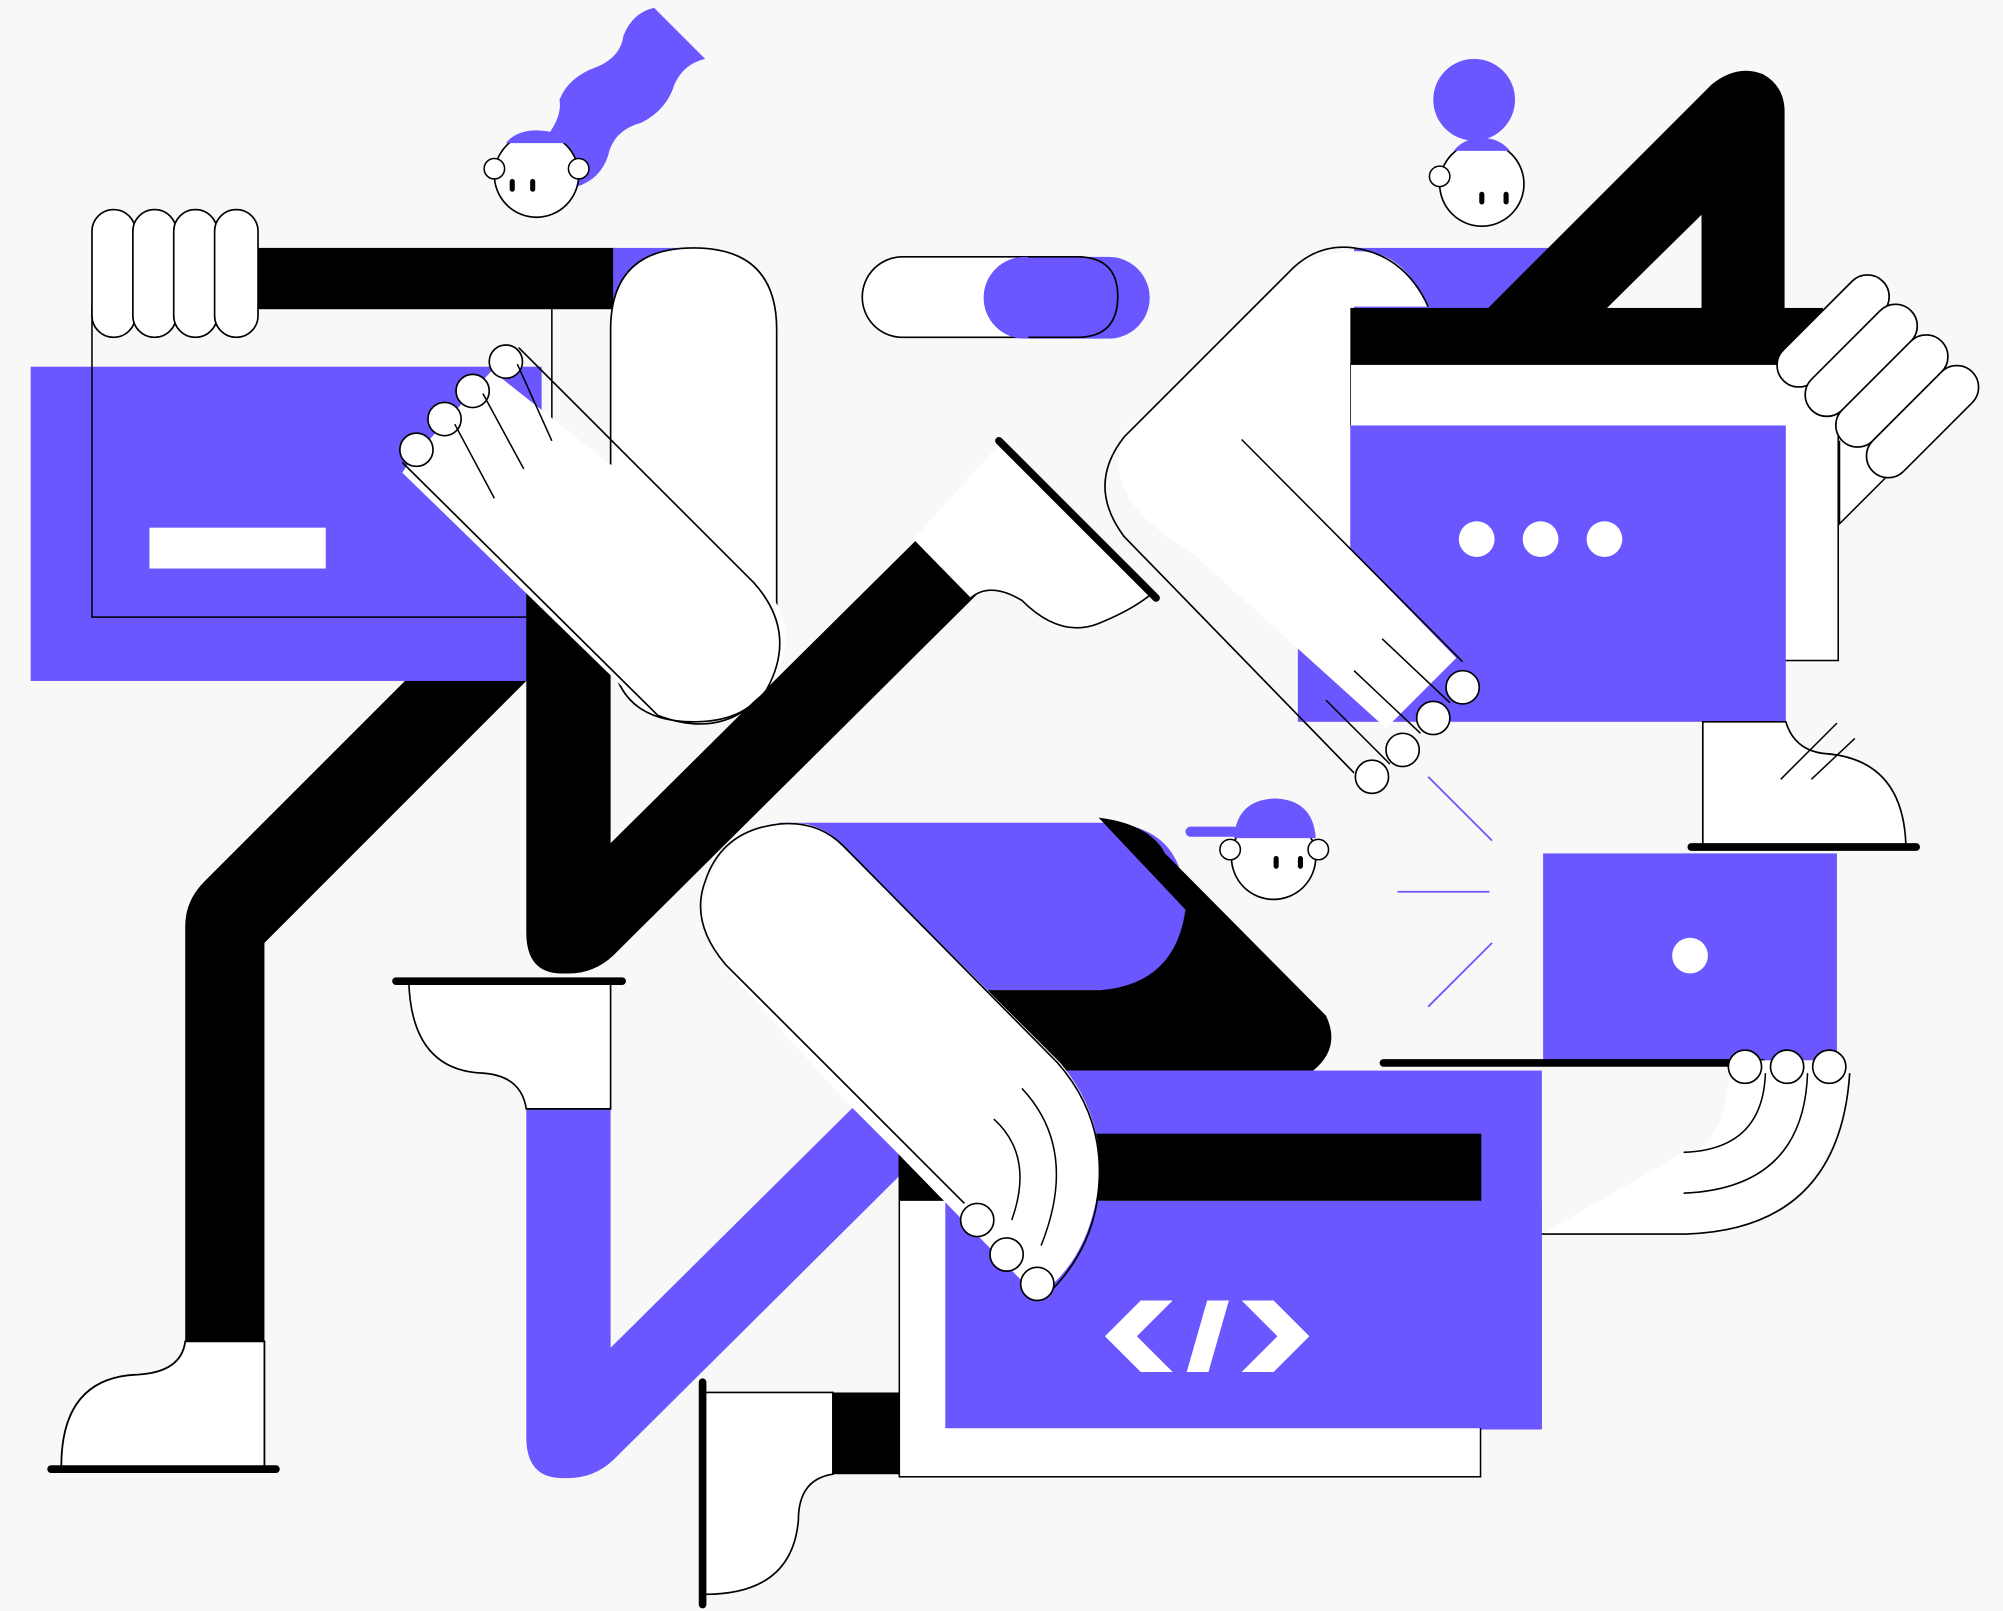  I want to click on dash-window-bar, so click(237, 548).